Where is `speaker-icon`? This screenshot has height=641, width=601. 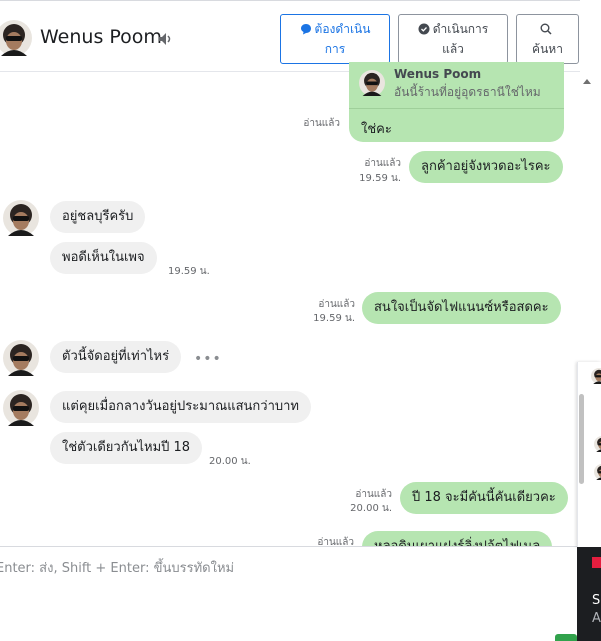 speaker-icon is located at coordinates (166, 39).